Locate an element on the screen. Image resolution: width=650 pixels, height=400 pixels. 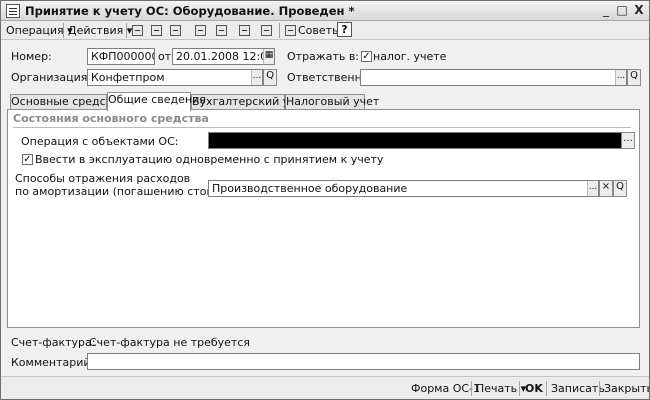
form-os1-button: Форма ОС-1 is located at coordinates (445, 388).